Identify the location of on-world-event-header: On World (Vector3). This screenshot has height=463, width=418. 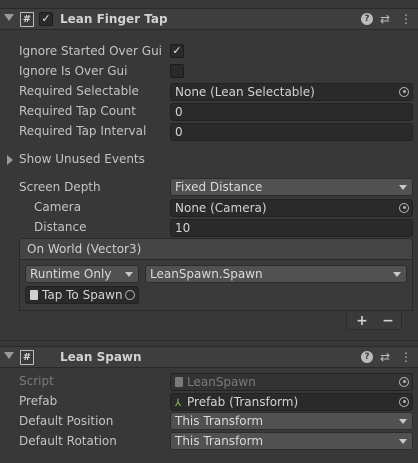
(216, 249).